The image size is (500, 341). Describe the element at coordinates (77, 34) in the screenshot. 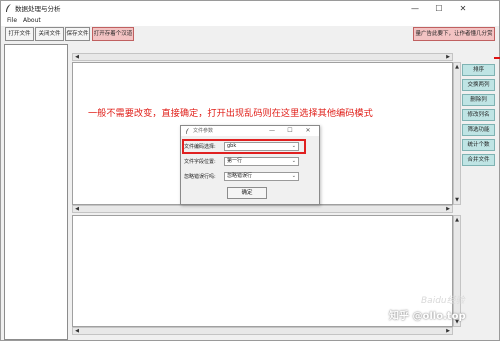

I see `save-file-button: 保存文件` at that location.